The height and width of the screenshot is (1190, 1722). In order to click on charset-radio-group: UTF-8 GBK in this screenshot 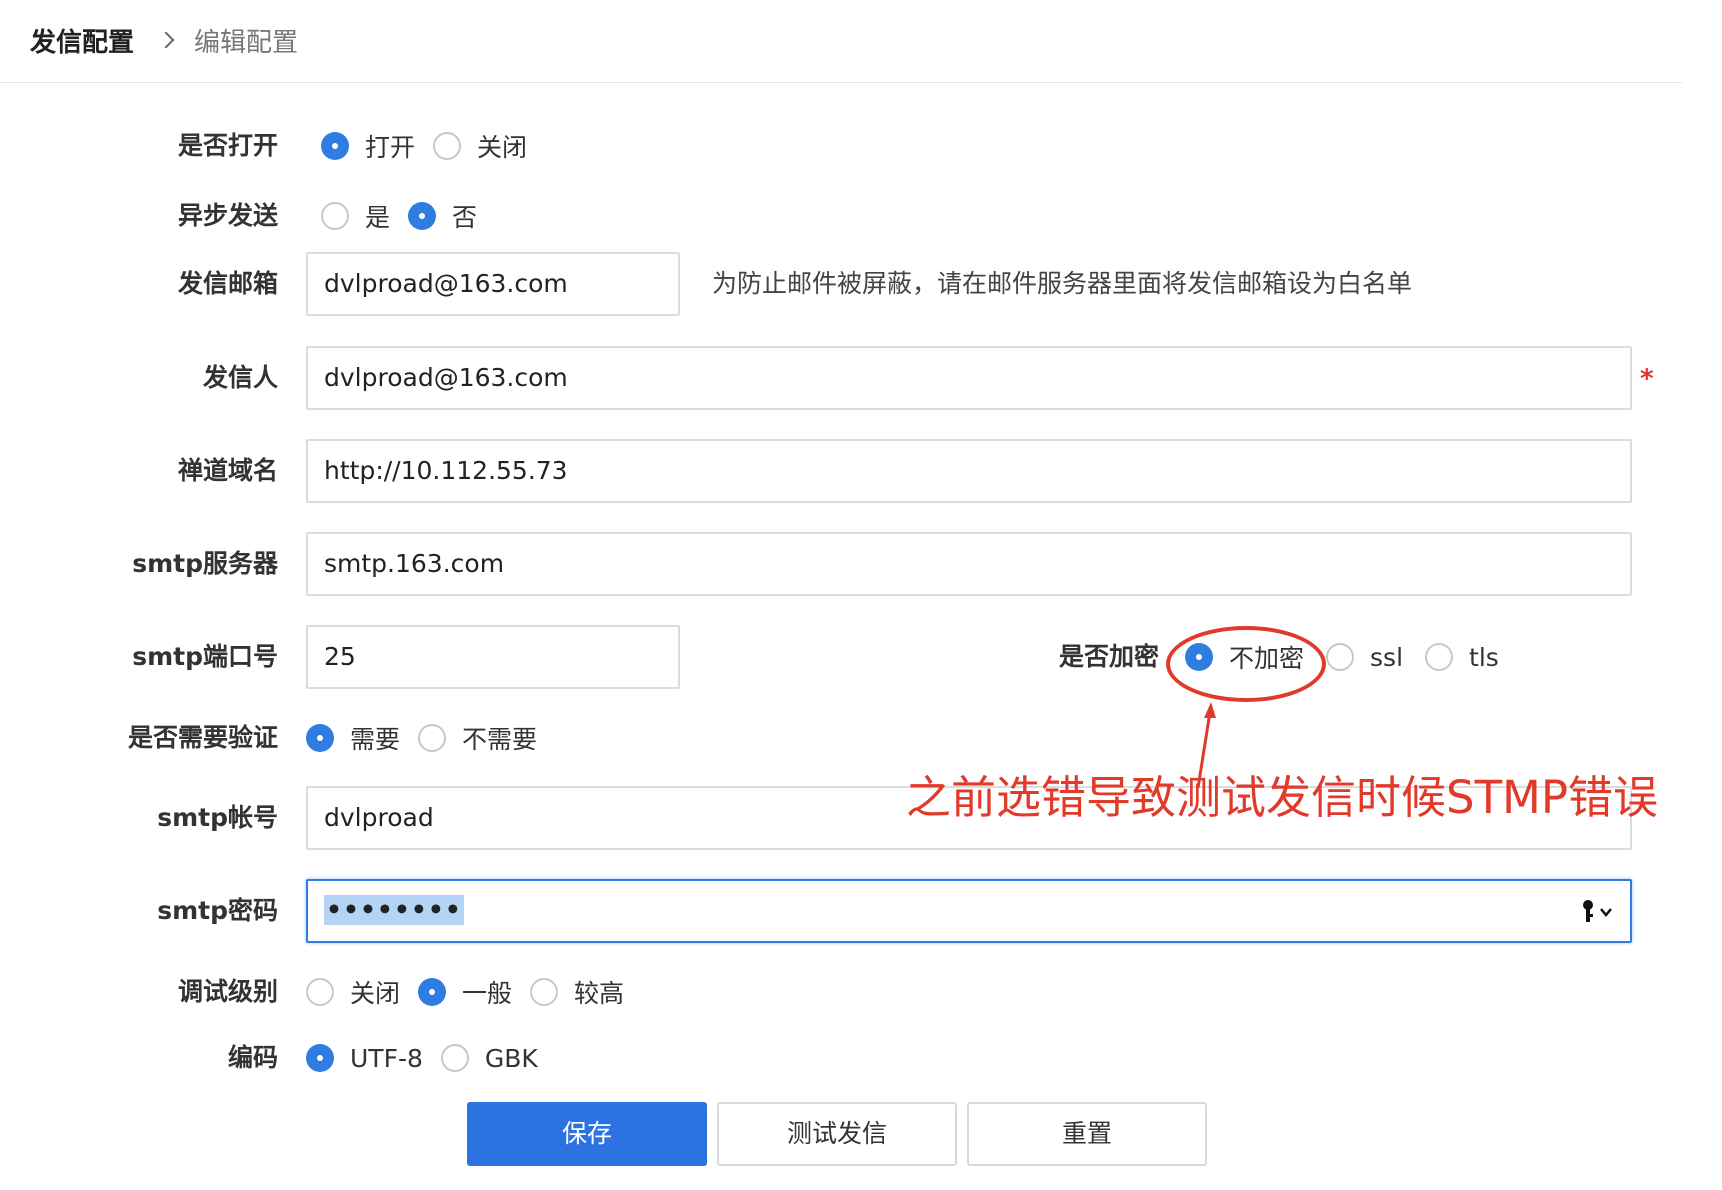, I will do `click(431, 1058)`.